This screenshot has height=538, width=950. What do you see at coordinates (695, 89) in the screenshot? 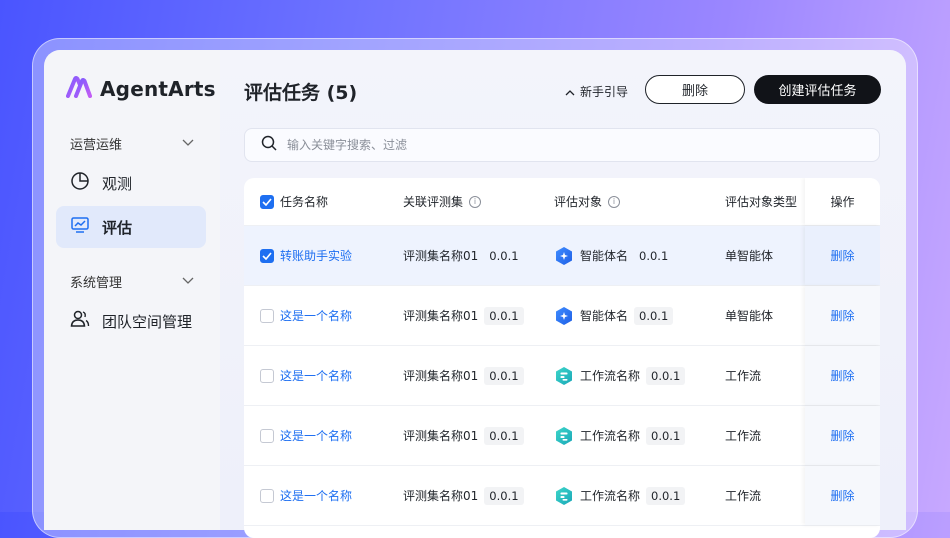
I see `delete-button: 删除` at bounding box center [695, 89].